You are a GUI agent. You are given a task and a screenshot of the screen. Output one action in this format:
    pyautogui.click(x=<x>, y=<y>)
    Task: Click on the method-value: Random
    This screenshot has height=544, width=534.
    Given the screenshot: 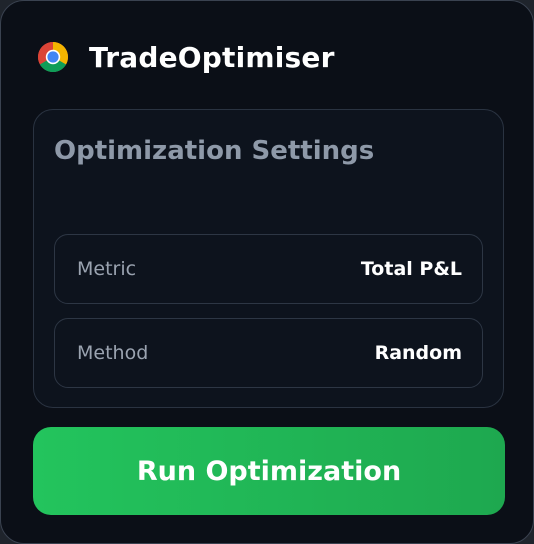 What is the action you would take?
    pyautogui.click(x=418, y=353)
    